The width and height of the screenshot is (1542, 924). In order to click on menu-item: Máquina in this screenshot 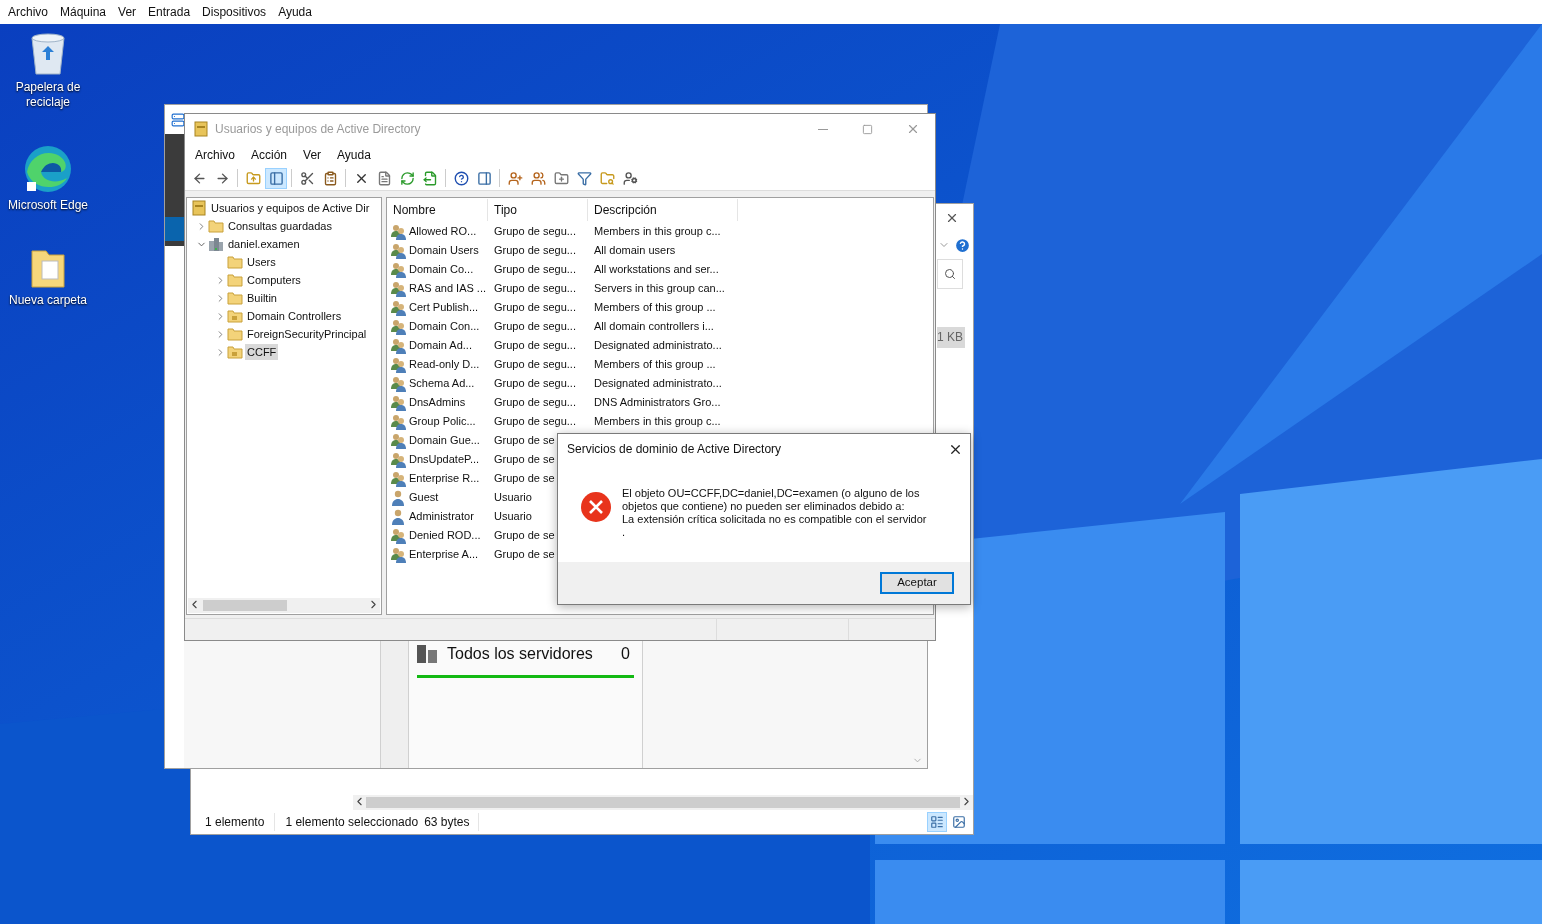, I will do `click(83, 12)`.